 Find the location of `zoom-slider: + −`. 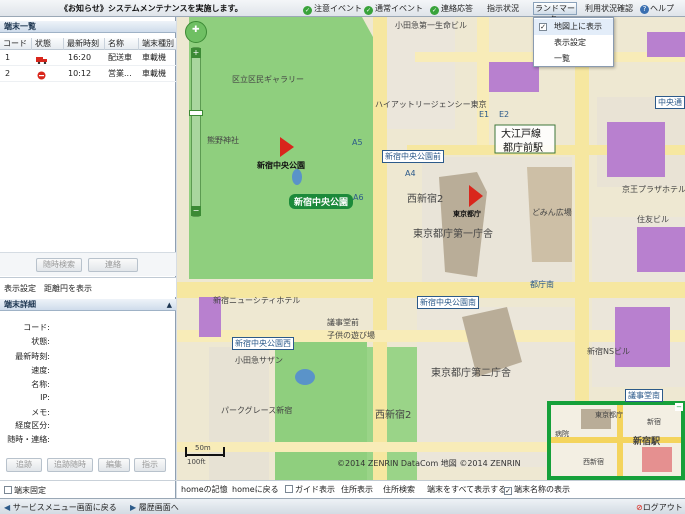

zoom-slider: + − is located at coordinates (196, 132).